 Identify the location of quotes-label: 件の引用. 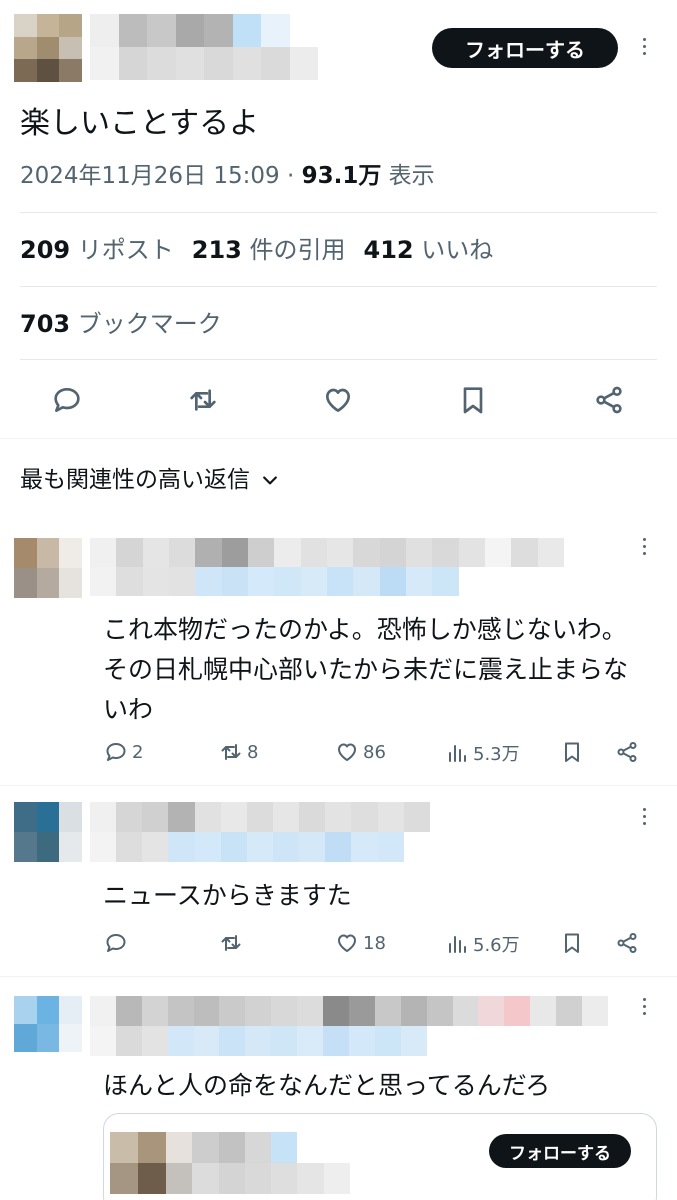
(297, 250).